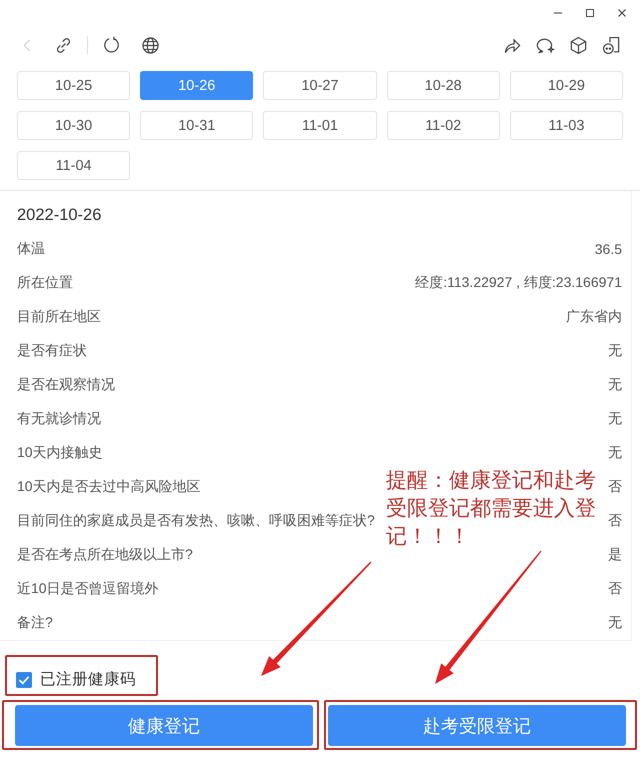  I want to click on date-tab: 11-03, so click(566, 125).